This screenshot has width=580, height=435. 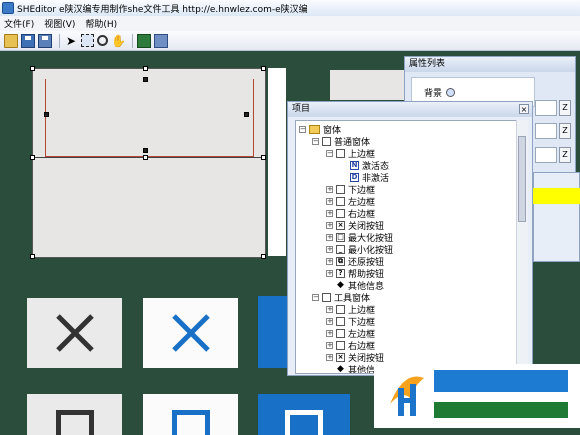 I want to click on normal-state-icon: N, so click(x=354, y=165).